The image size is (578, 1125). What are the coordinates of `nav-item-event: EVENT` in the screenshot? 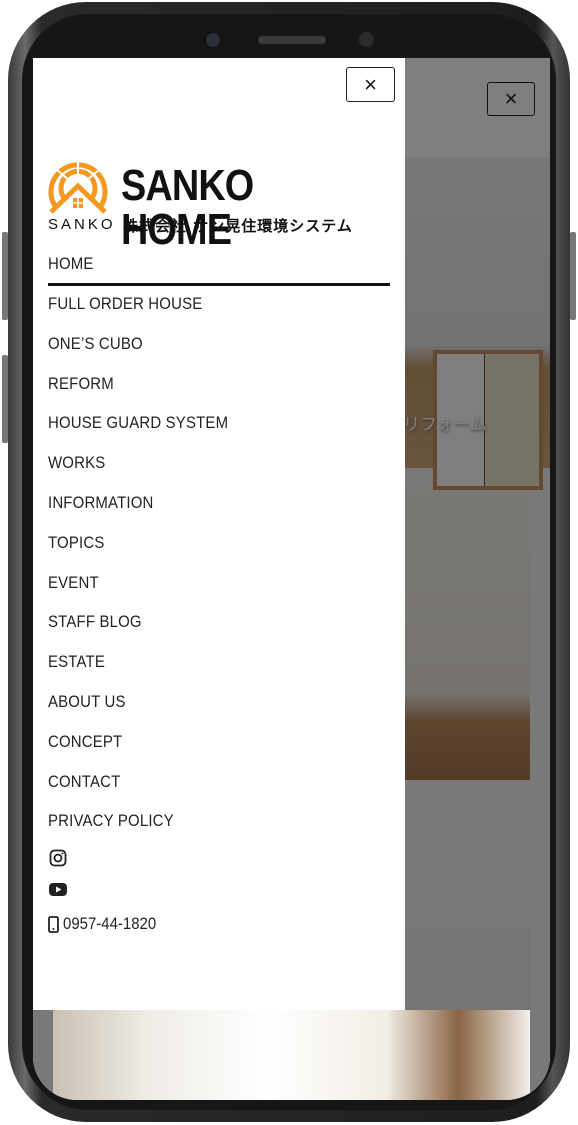 It's located at (198, 589).